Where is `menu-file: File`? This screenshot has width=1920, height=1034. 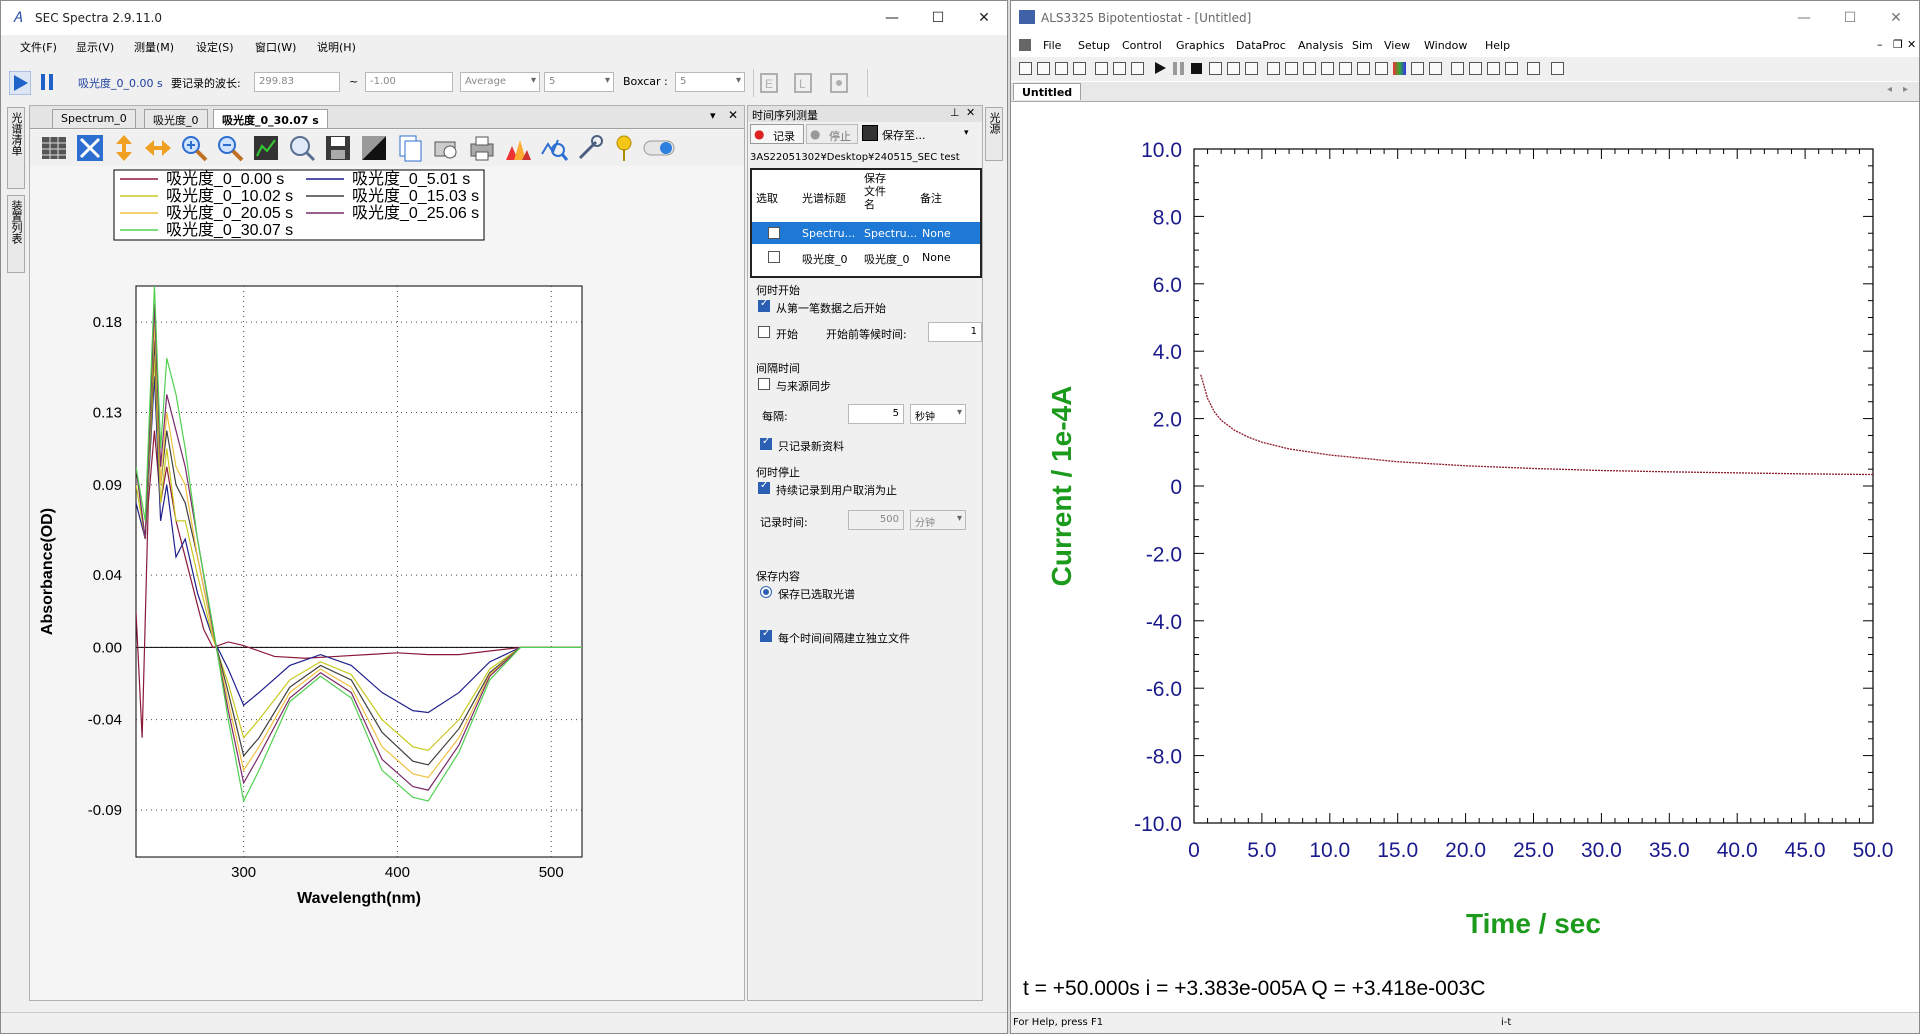
menu-file: File is located at coordinates (1052, 45).